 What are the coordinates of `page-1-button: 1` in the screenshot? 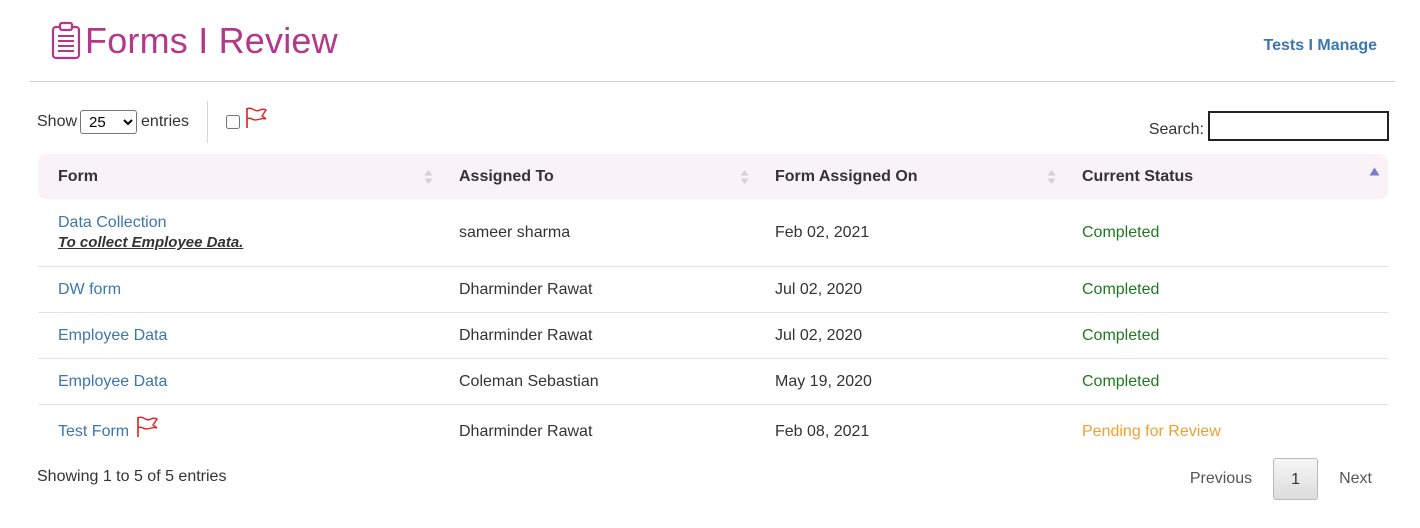 It's located at (1296, 479).